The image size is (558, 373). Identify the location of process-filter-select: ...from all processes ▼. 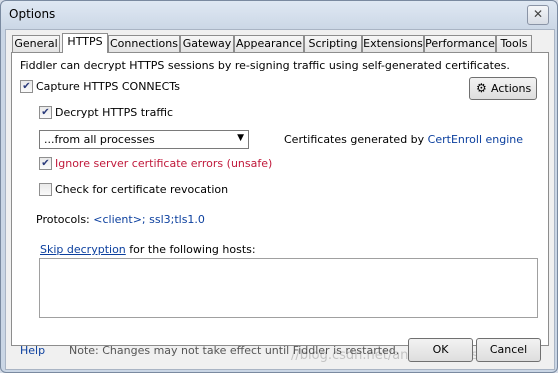
(144, 139).